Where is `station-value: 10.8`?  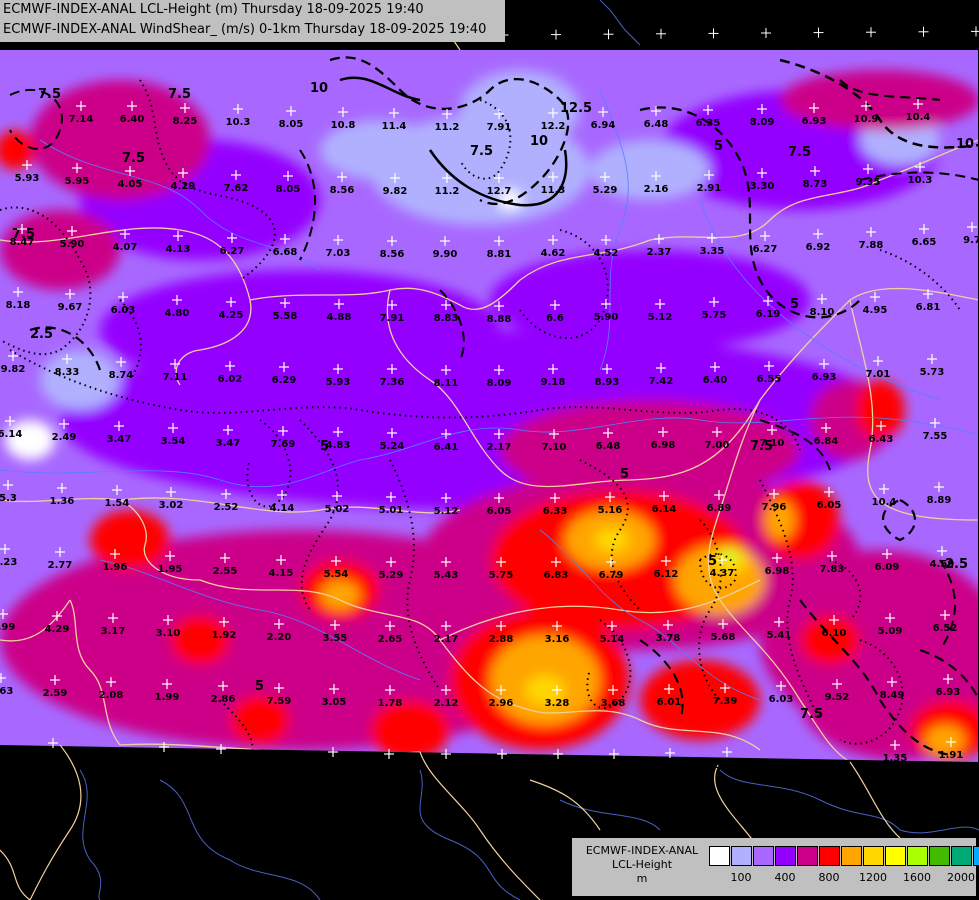
station-value: 10.8 is located at coordinates (343, 125).